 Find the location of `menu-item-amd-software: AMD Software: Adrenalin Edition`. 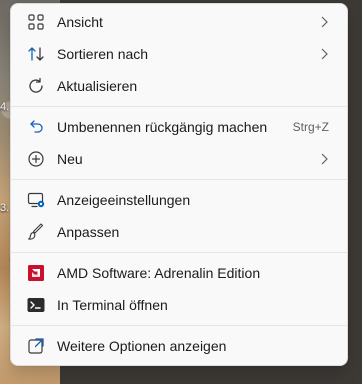

menu-item-amd-software: AMD Software: Adrenalin Edition is located at coordinates (179, 273).